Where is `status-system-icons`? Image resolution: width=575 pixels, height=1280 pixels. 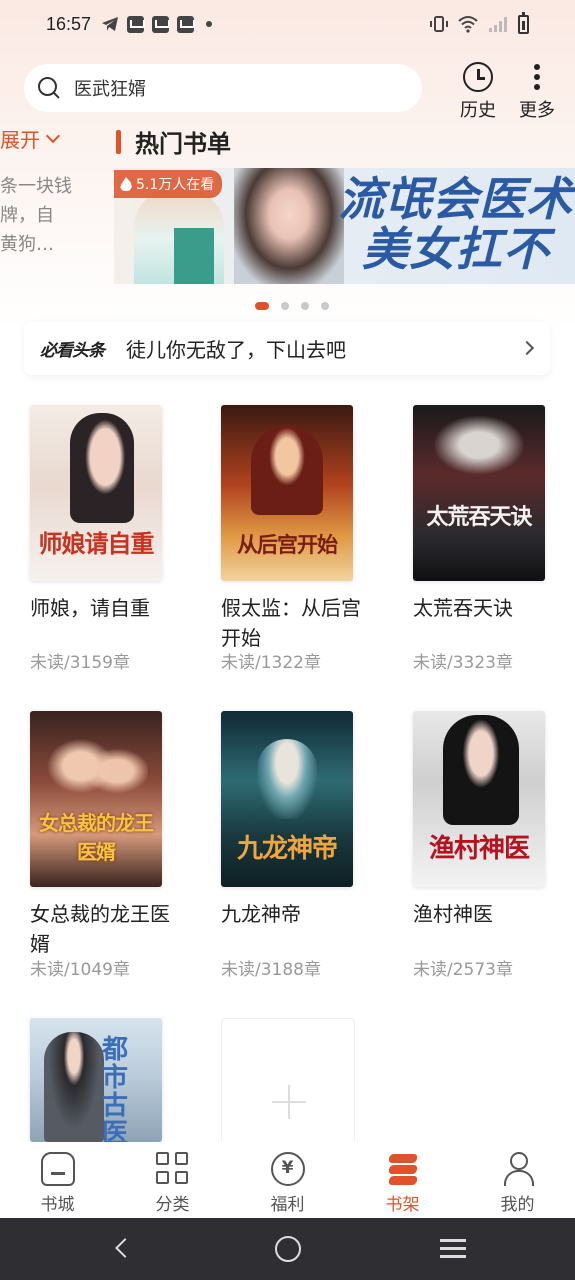
status-system-icons is located at coordinates (479, 22).